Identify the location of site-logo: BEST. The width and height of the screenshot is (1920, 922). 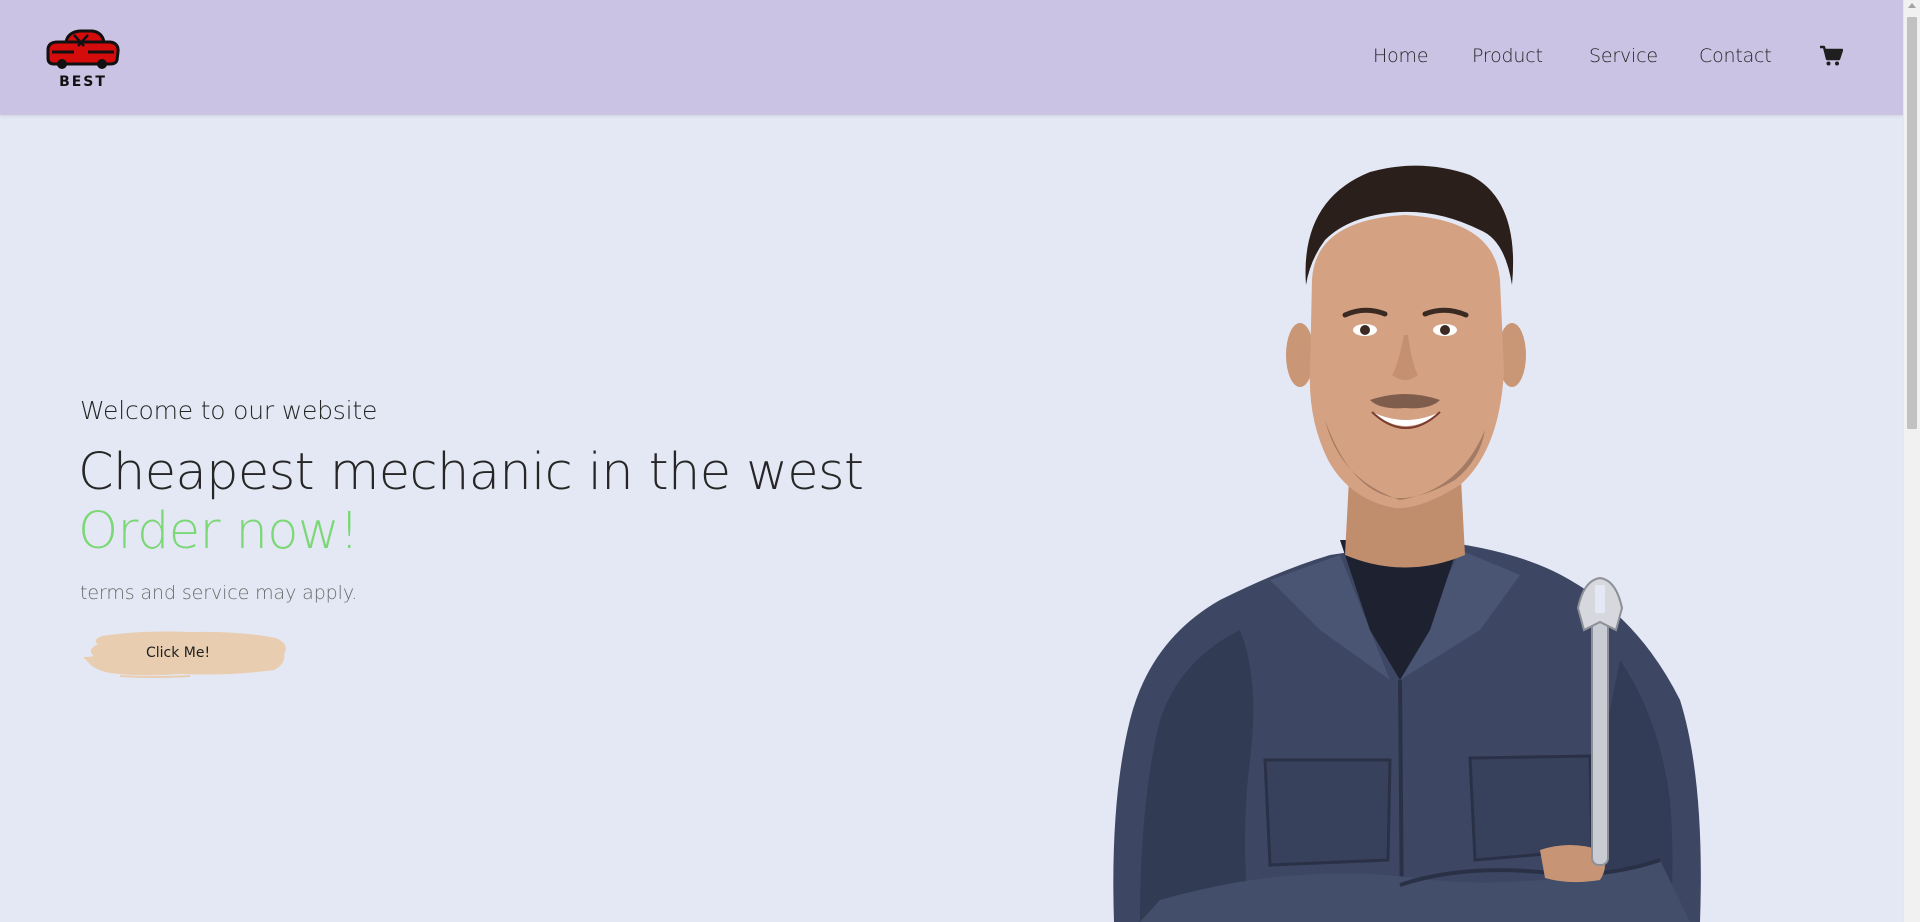
(83, 58).